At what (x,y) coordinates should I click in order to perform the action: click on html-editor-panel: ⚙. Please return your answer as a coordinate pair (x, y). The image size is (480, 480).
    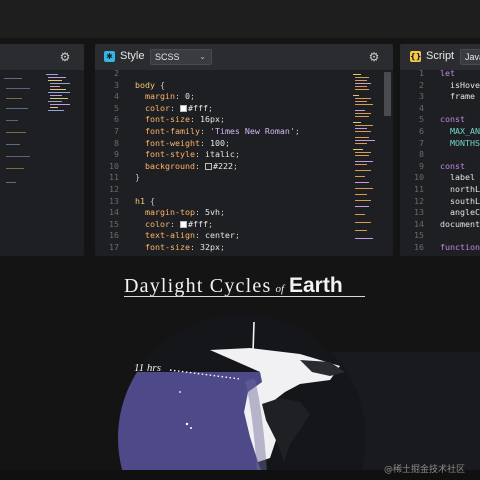
    Looking at the image, I should click on (42, 150).